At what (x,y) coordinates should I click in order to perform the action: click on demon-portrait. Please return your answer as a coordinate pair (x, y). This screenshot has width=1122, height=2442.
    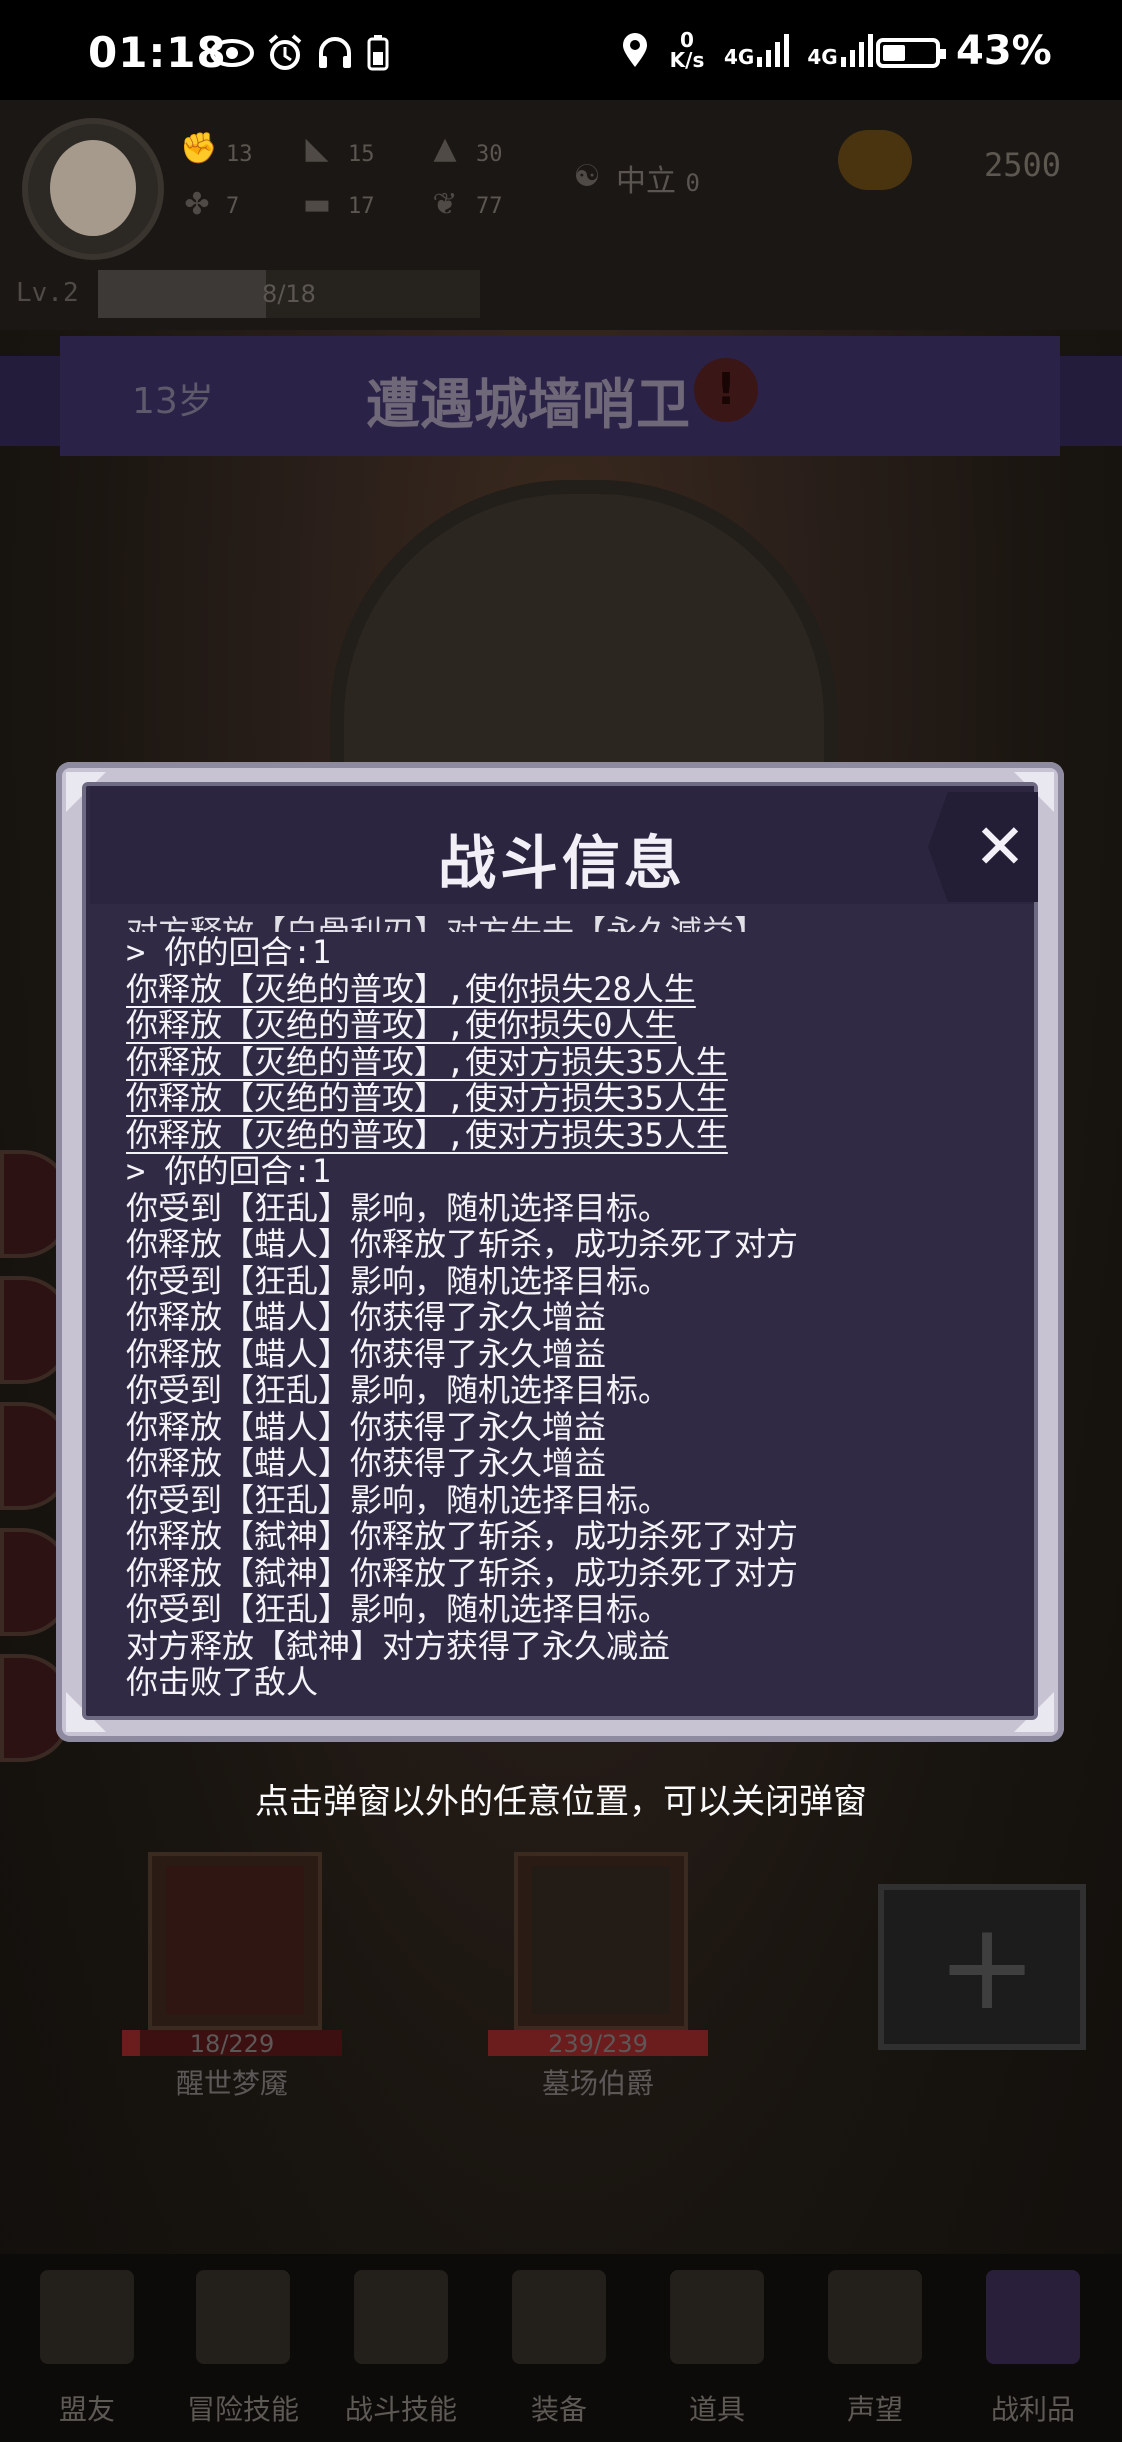
    Looking at the image, I should click on (235, 1940).